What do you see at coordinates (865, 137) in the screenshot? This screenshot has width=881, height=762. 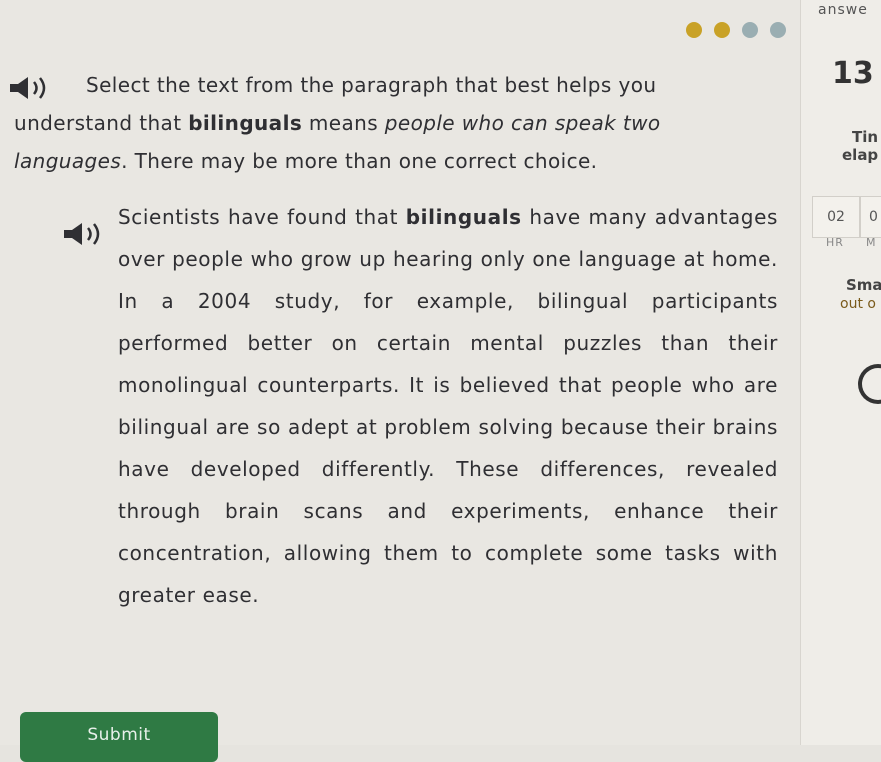 I see `time-label: Tin` at bounding box center [865, 137].